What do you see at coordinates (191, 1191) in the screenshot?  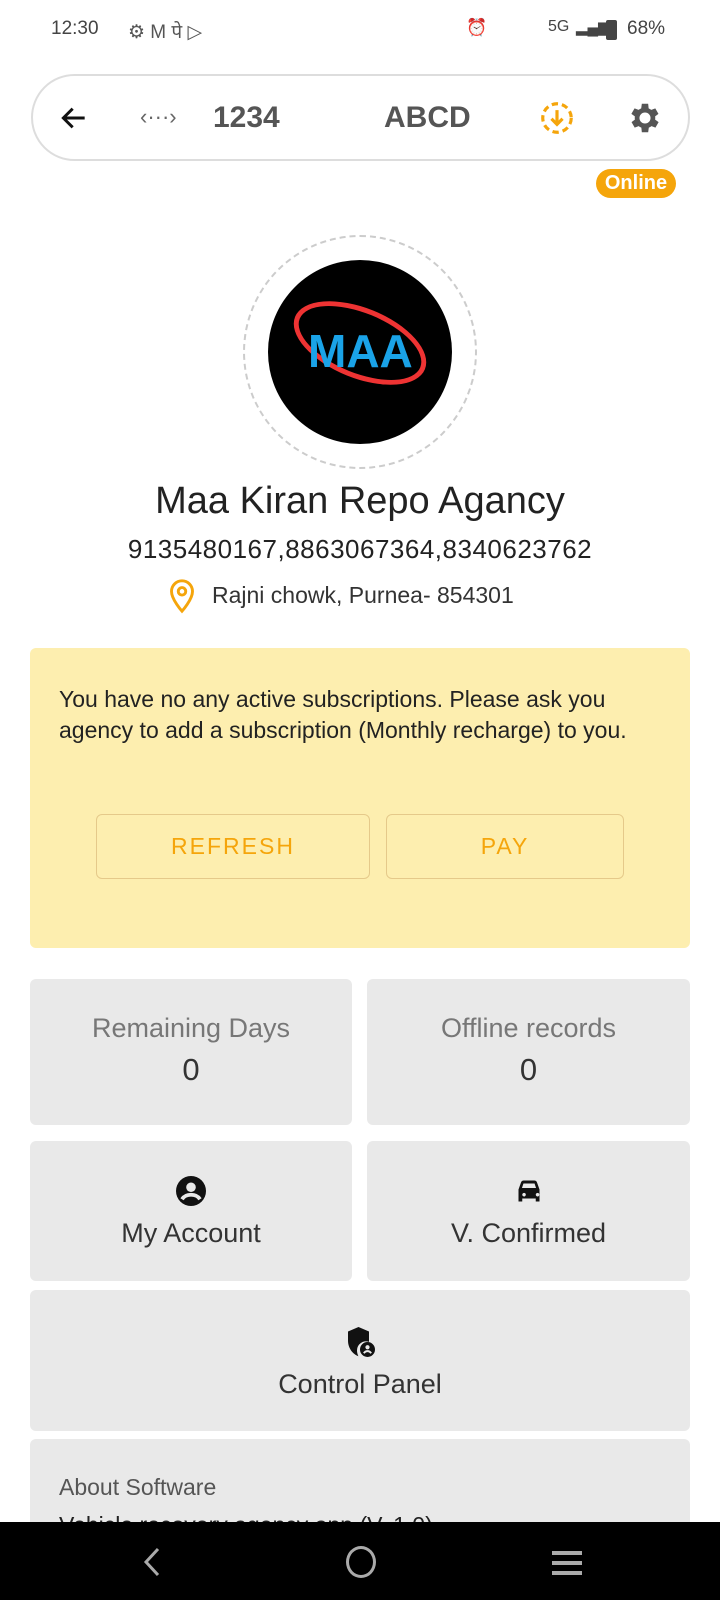 I see `account-circle-icon` at bounding box center [191, 1191].